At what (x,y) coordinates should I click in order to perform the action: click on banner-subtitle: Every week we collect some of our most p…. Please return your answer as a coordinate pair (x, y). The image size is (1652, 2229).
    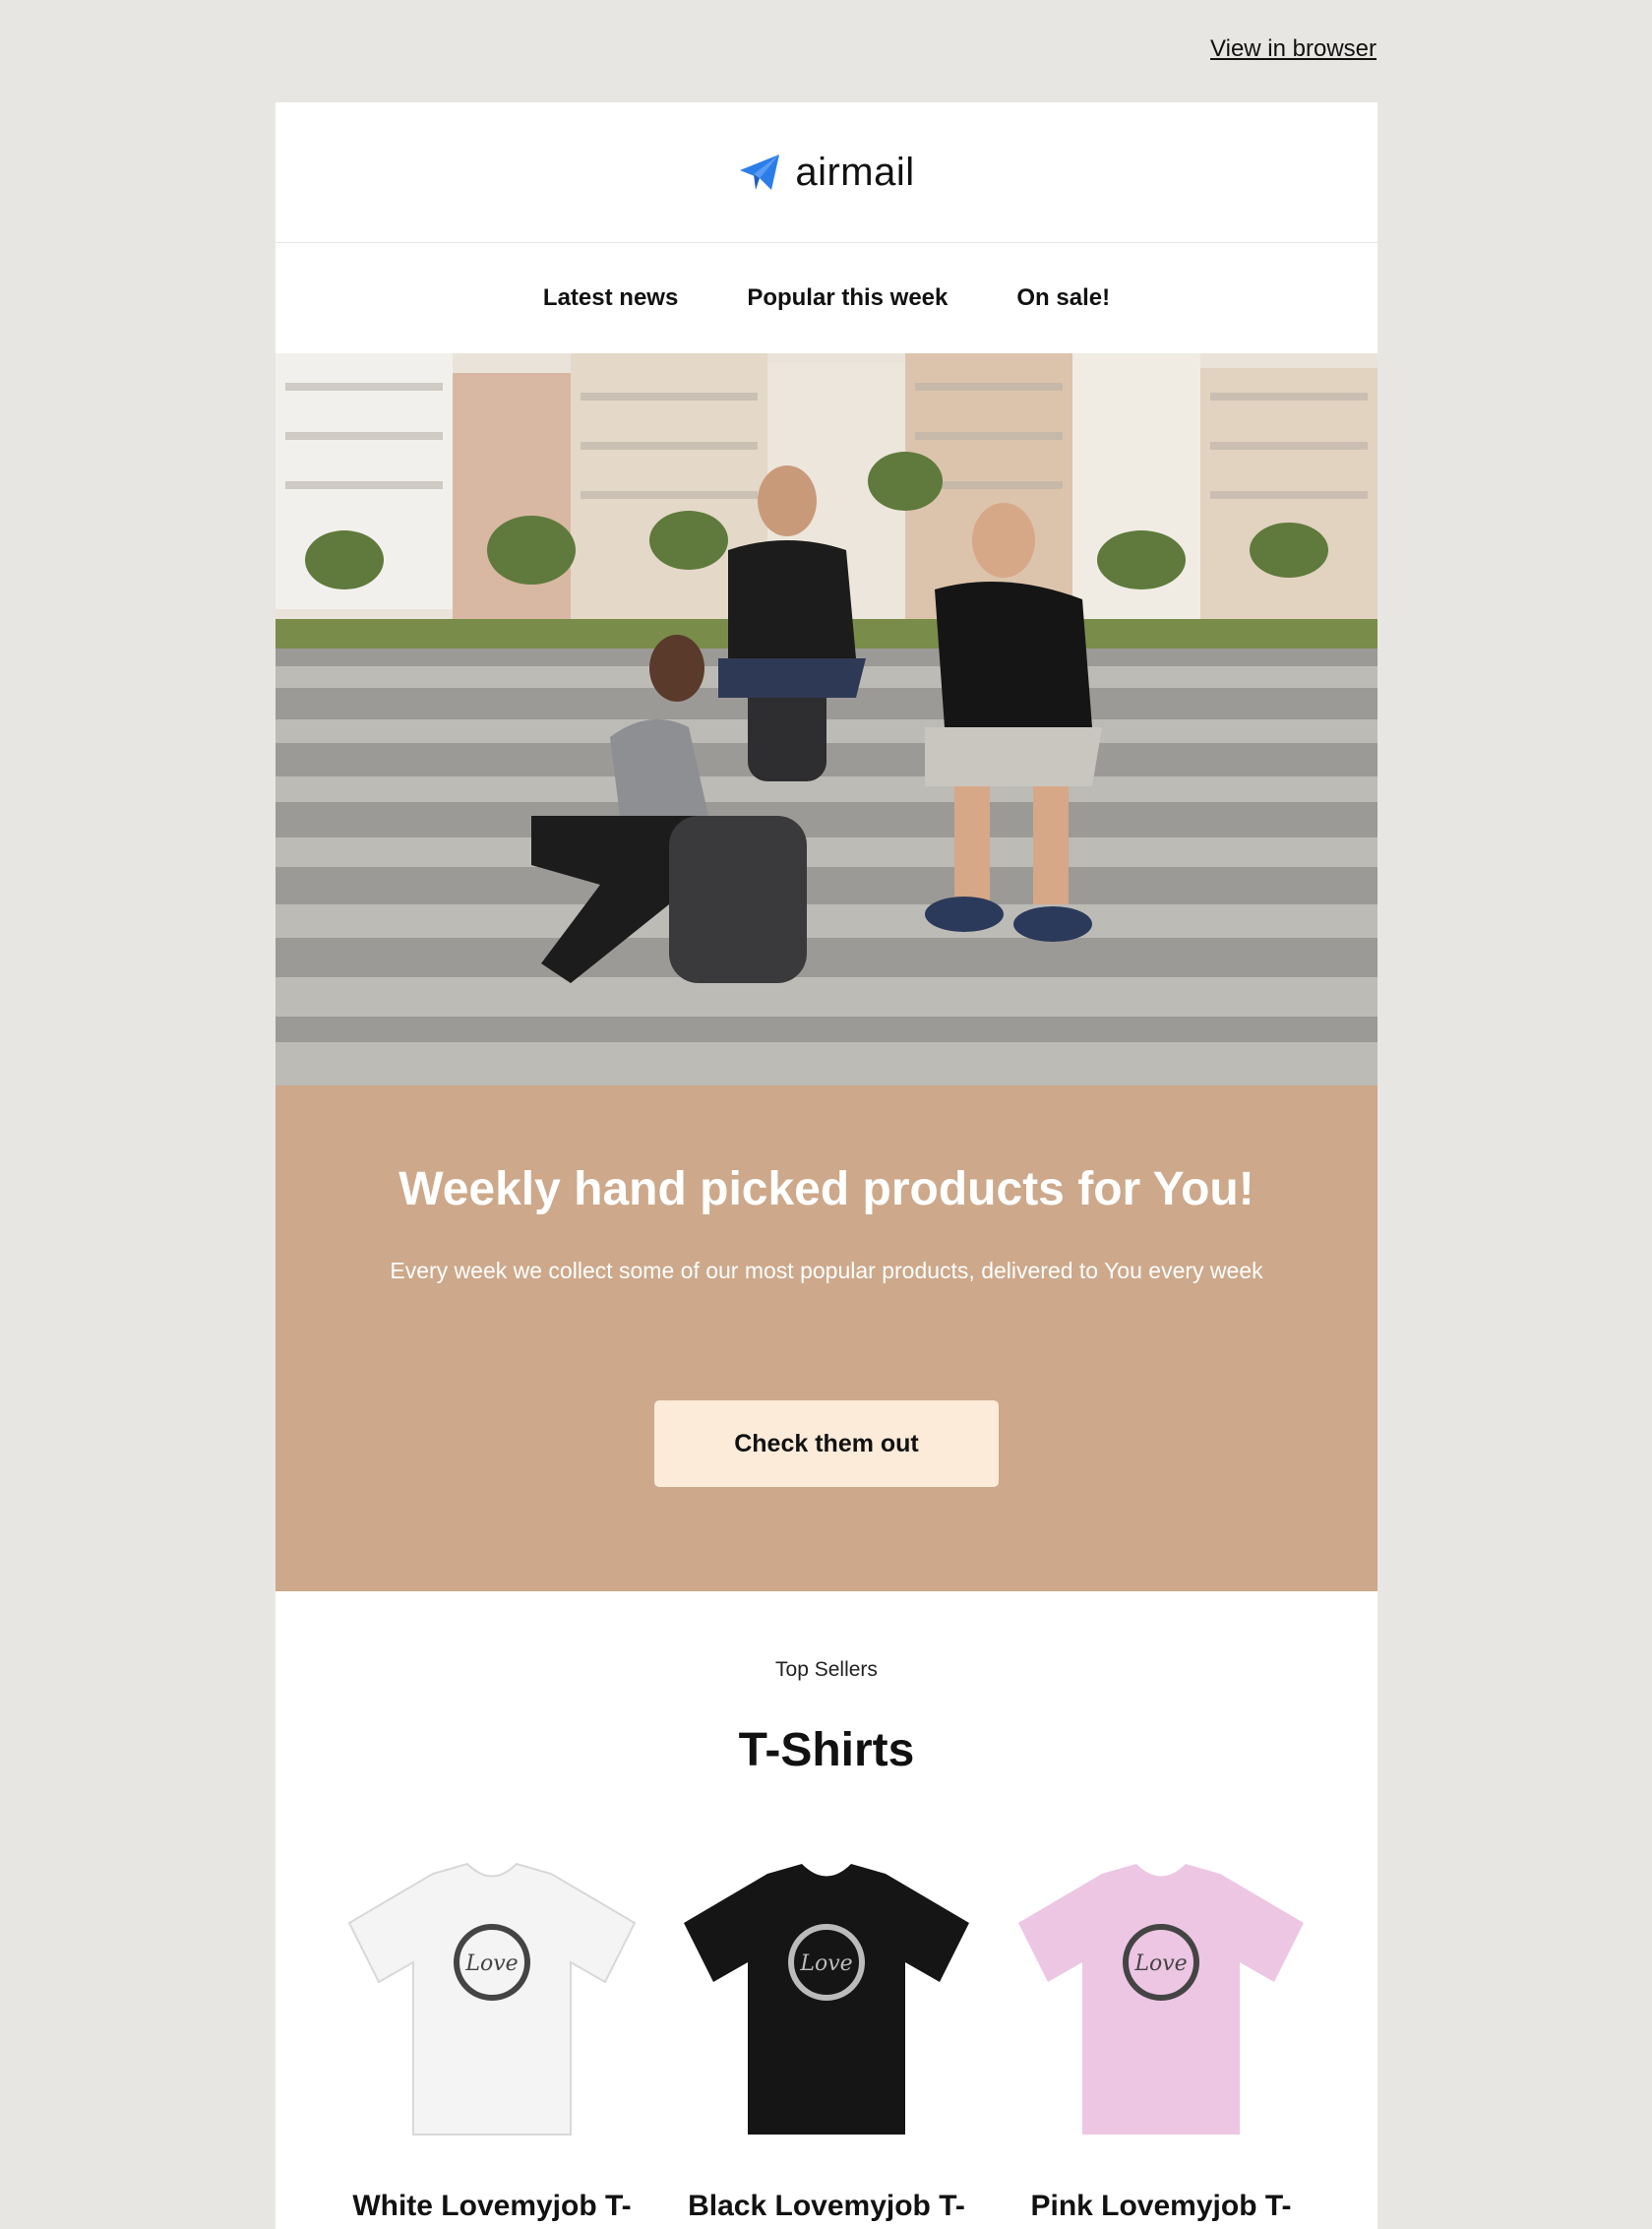
    Looking at the image, I should click on (826, 1270).